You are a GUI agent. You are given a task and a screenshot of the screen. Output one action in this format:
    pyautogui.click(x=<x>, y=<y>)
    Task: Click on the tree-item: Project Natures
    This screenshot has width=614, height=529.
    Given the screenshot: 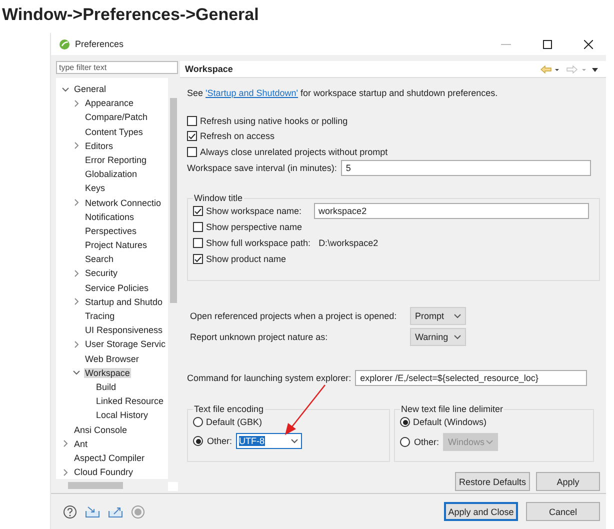 What is the action you would take?
    pyautogui.click(x=116, y=245)
    